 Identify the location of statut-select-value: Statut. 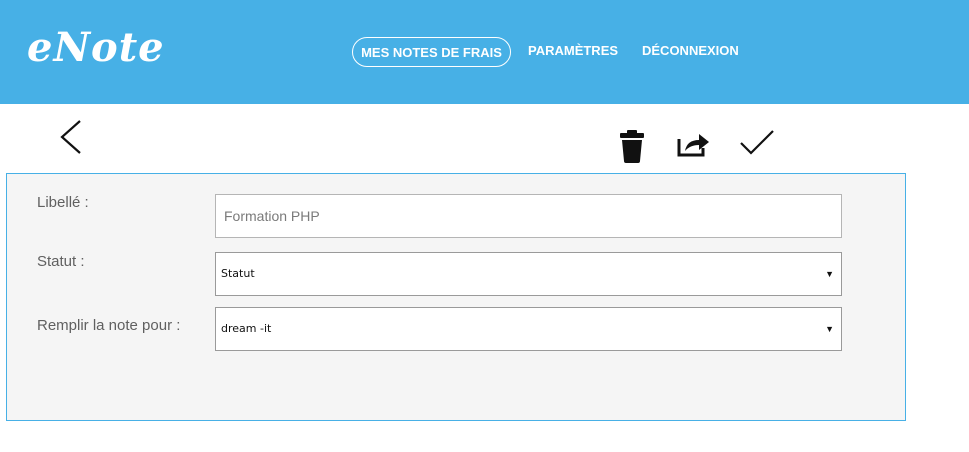
(238, 273).